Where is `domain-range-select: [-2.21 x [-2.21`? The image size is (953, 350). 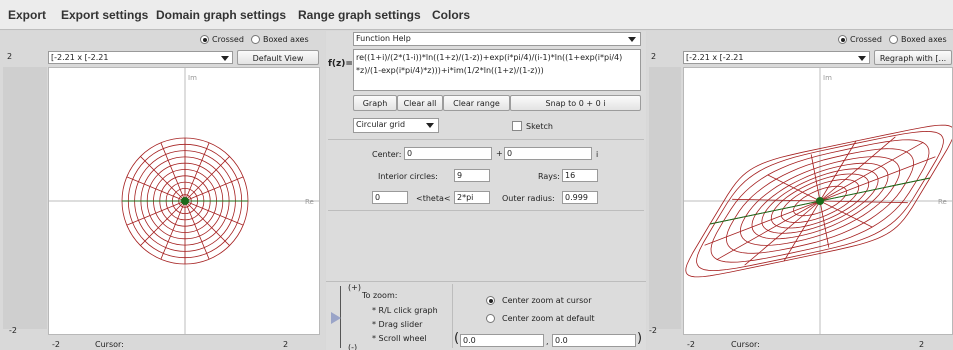
domain-range-select: [-2.21 x [-2.21 is located at coordinates (140, 57).